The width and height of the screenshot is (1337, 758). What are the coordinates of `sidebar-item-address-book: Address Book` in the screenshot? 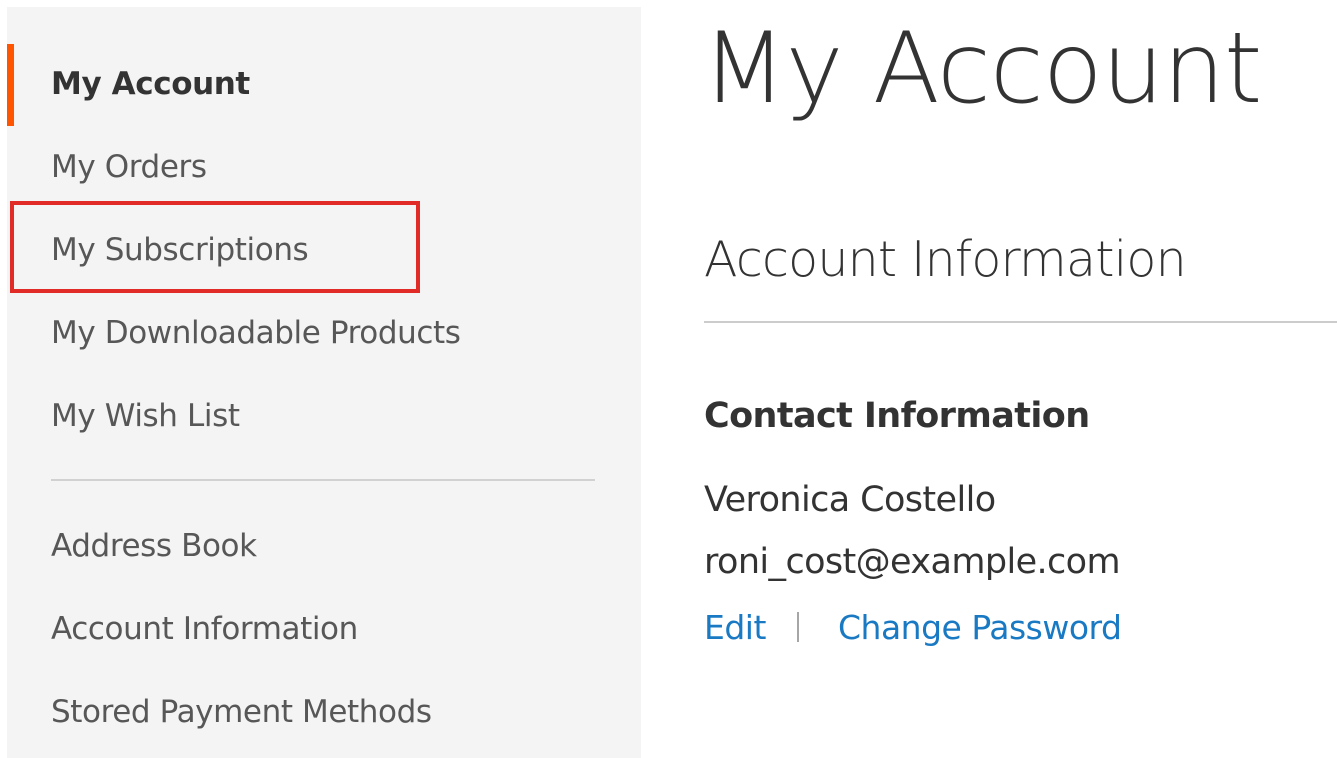 It's located at (154, 546).